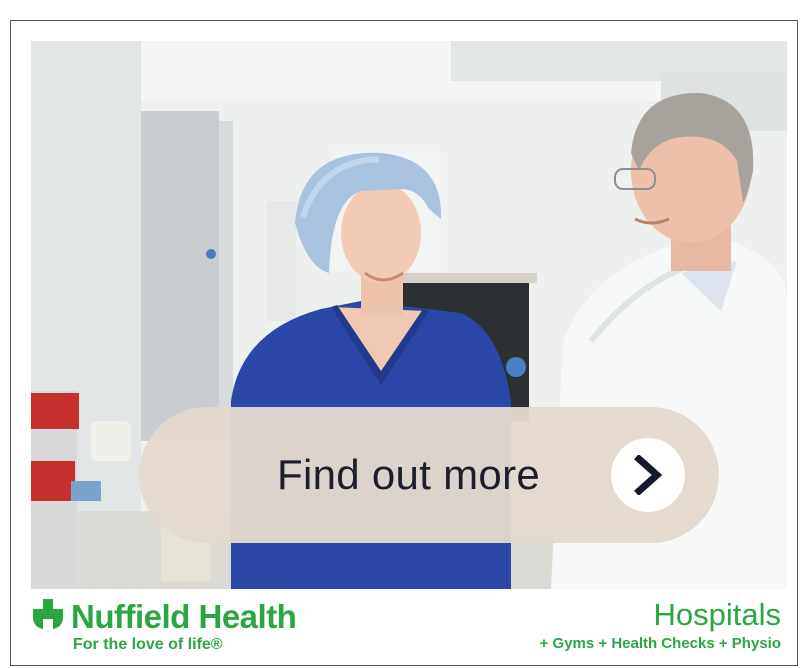 The width and height of the screenshot is (800, 668). Describe the element at coordinates (409, 474) in the screenshot. I see `cta-label: Find out more` at that location.